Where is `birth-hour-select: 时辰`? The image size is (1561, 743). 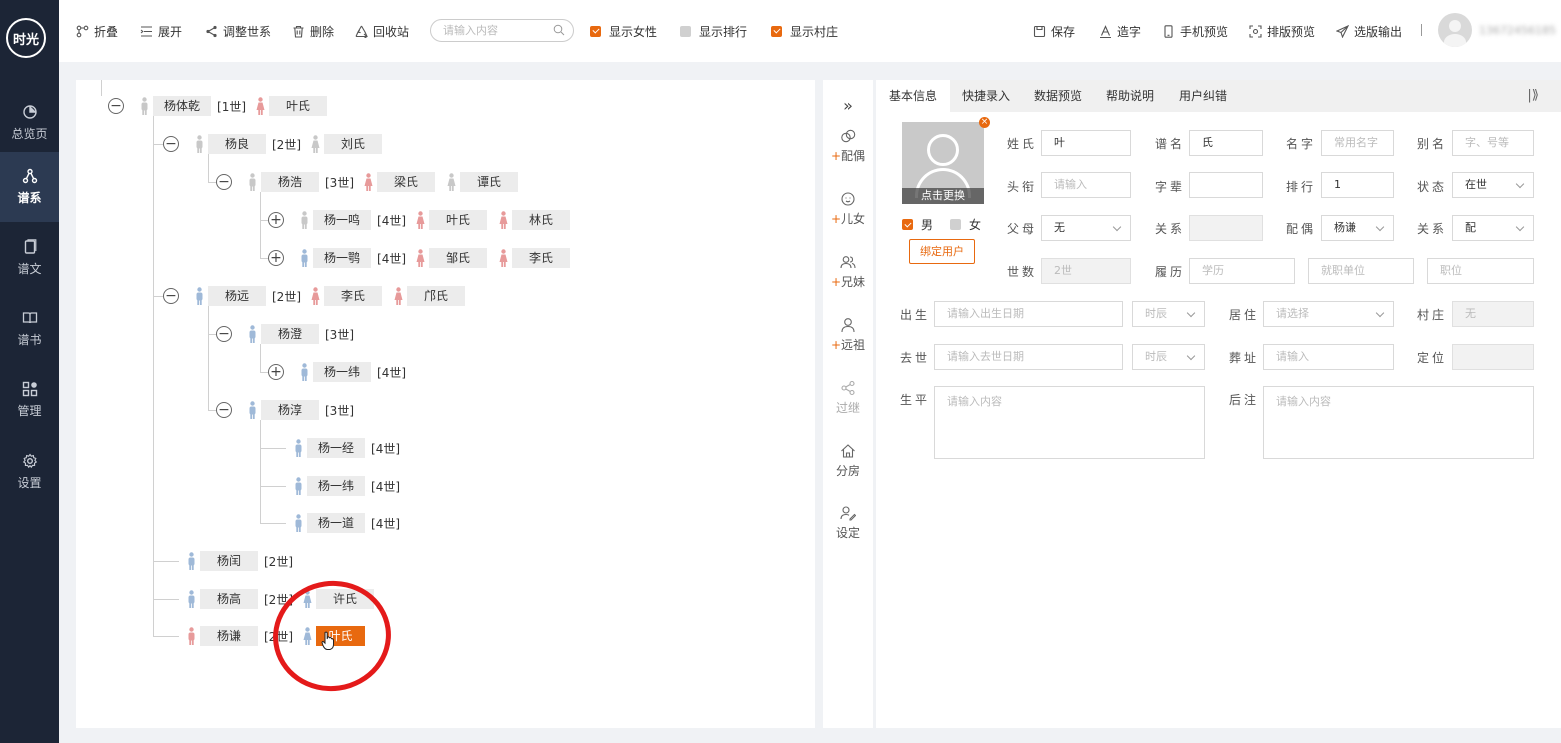
birth-hour-select: 时辰 is located at coordinates (1168, 314).